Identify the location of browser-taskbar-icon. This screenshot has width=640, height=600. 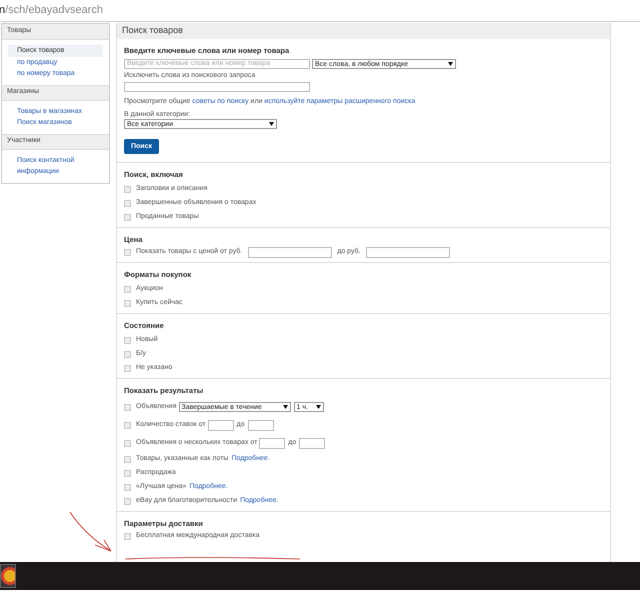
(8, 576).